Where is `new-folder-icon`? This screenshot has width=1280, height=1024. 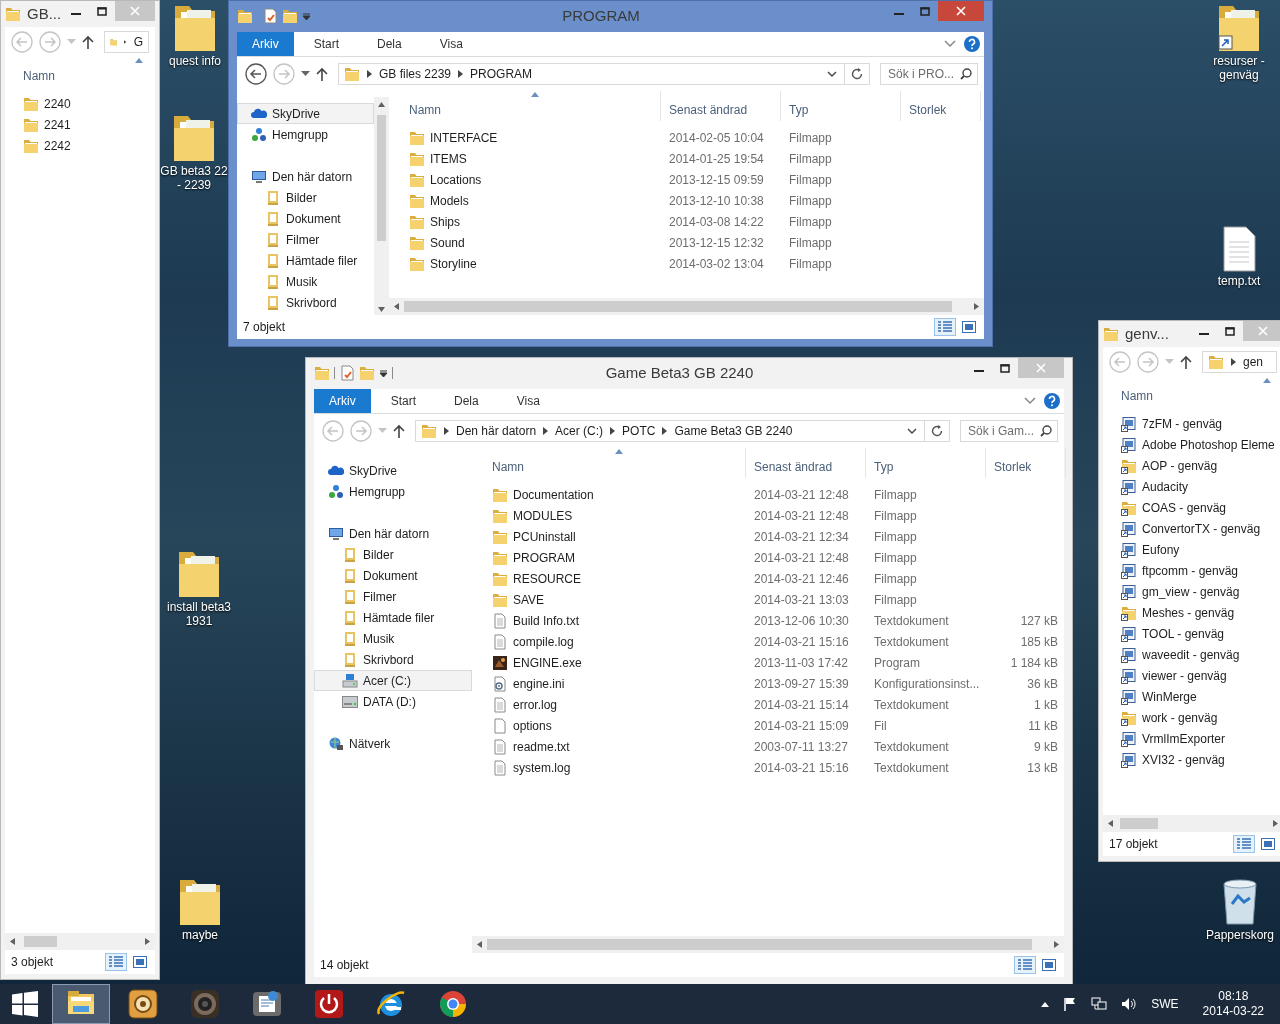 new-folder-icon is located at coordinates (290, 16).